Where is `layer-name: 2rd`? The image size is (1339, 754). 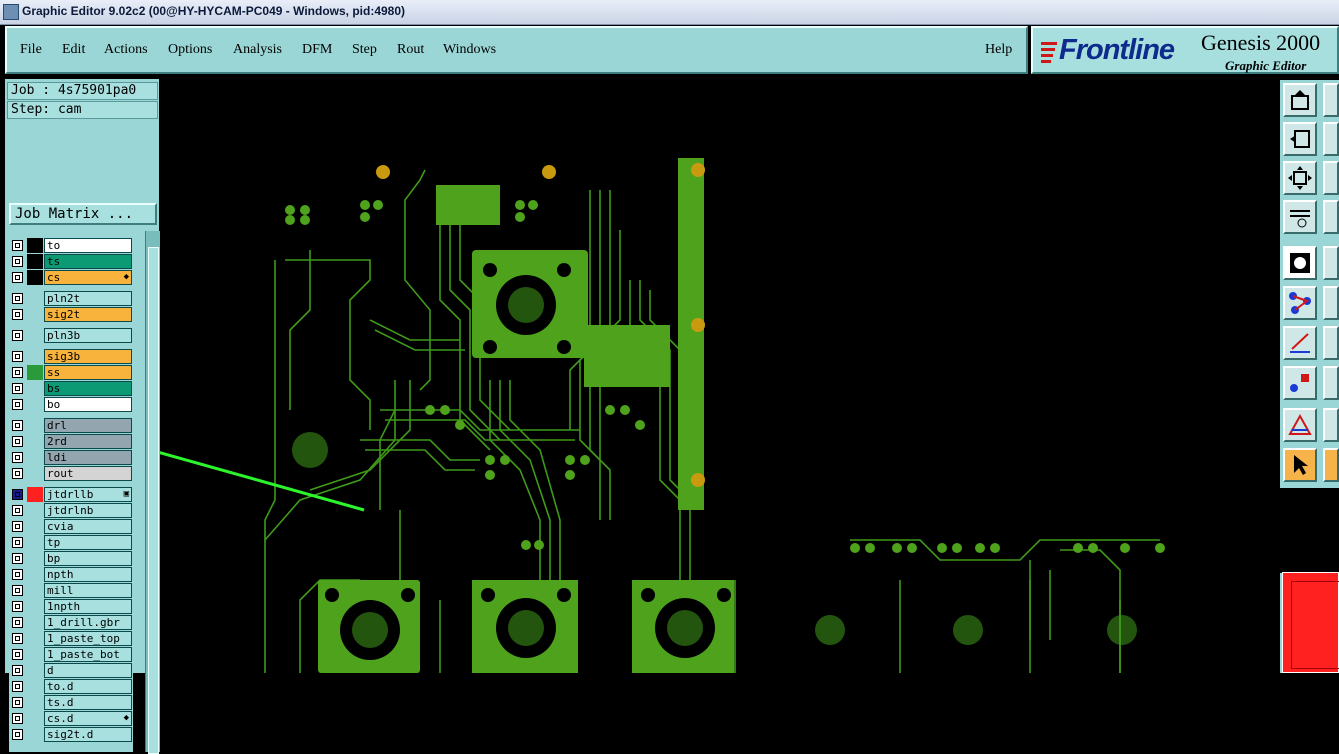 layer-name: 2rd is located at coordinates (88, 441).